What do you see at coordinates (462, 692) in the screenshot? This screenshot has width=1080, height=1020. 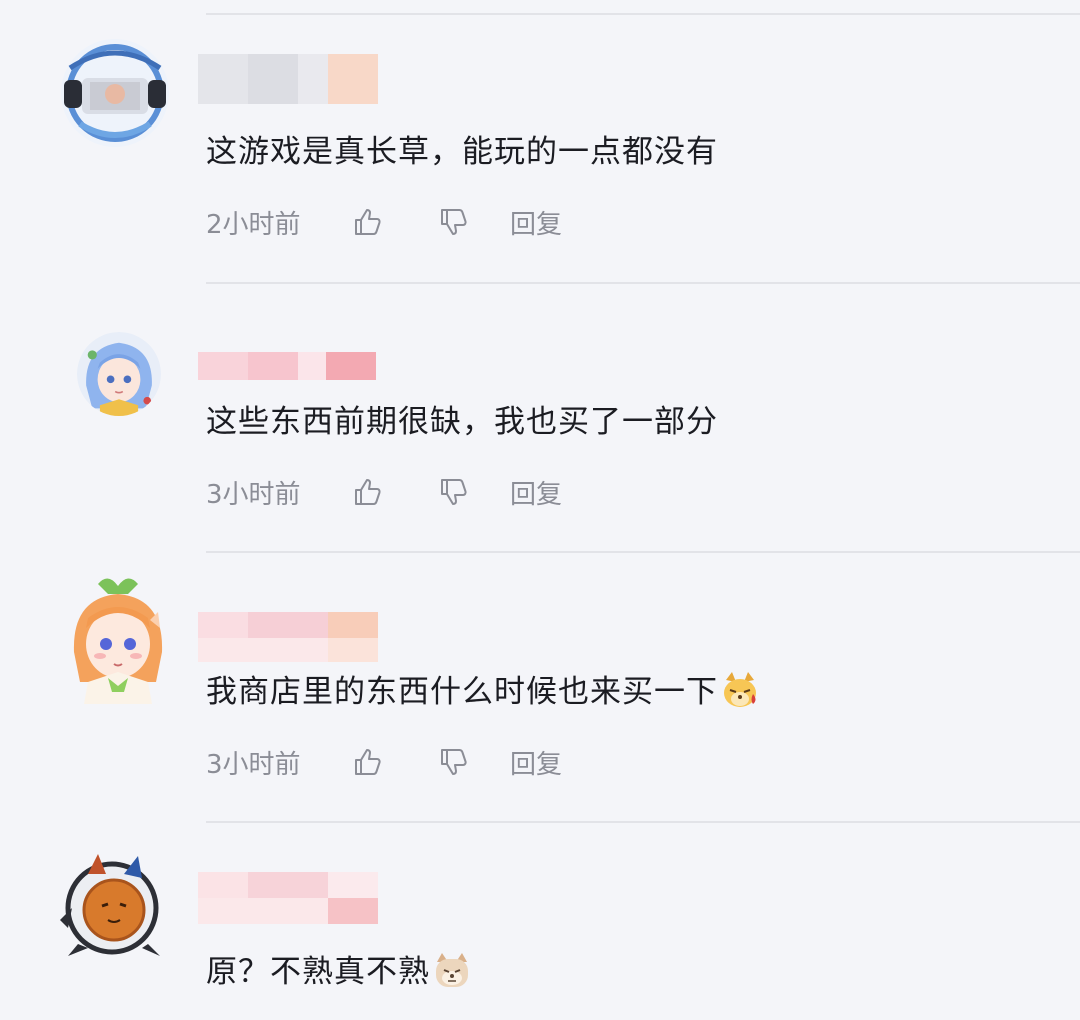 I see `comment-text-content: 我商店里的东西什么时候也来买一下` at bounding box center [462, 692].